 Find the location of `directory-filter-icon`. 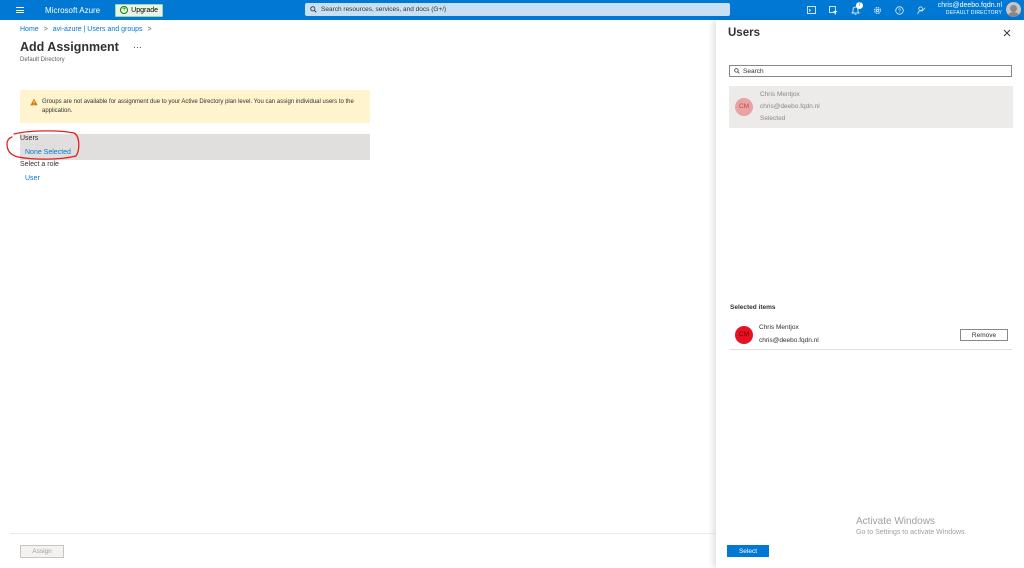

directory-filter-icon is located at coordinates (833, 10).